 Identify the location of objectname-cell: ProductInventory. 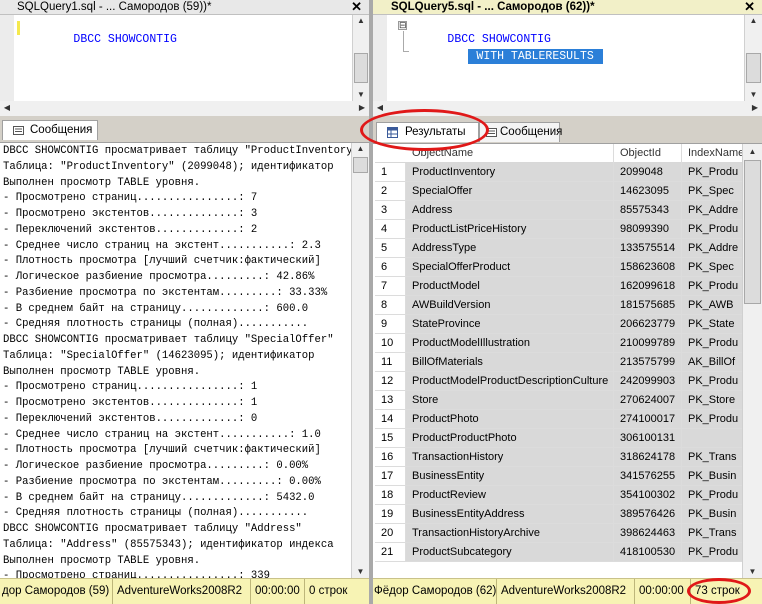
(510, 172).